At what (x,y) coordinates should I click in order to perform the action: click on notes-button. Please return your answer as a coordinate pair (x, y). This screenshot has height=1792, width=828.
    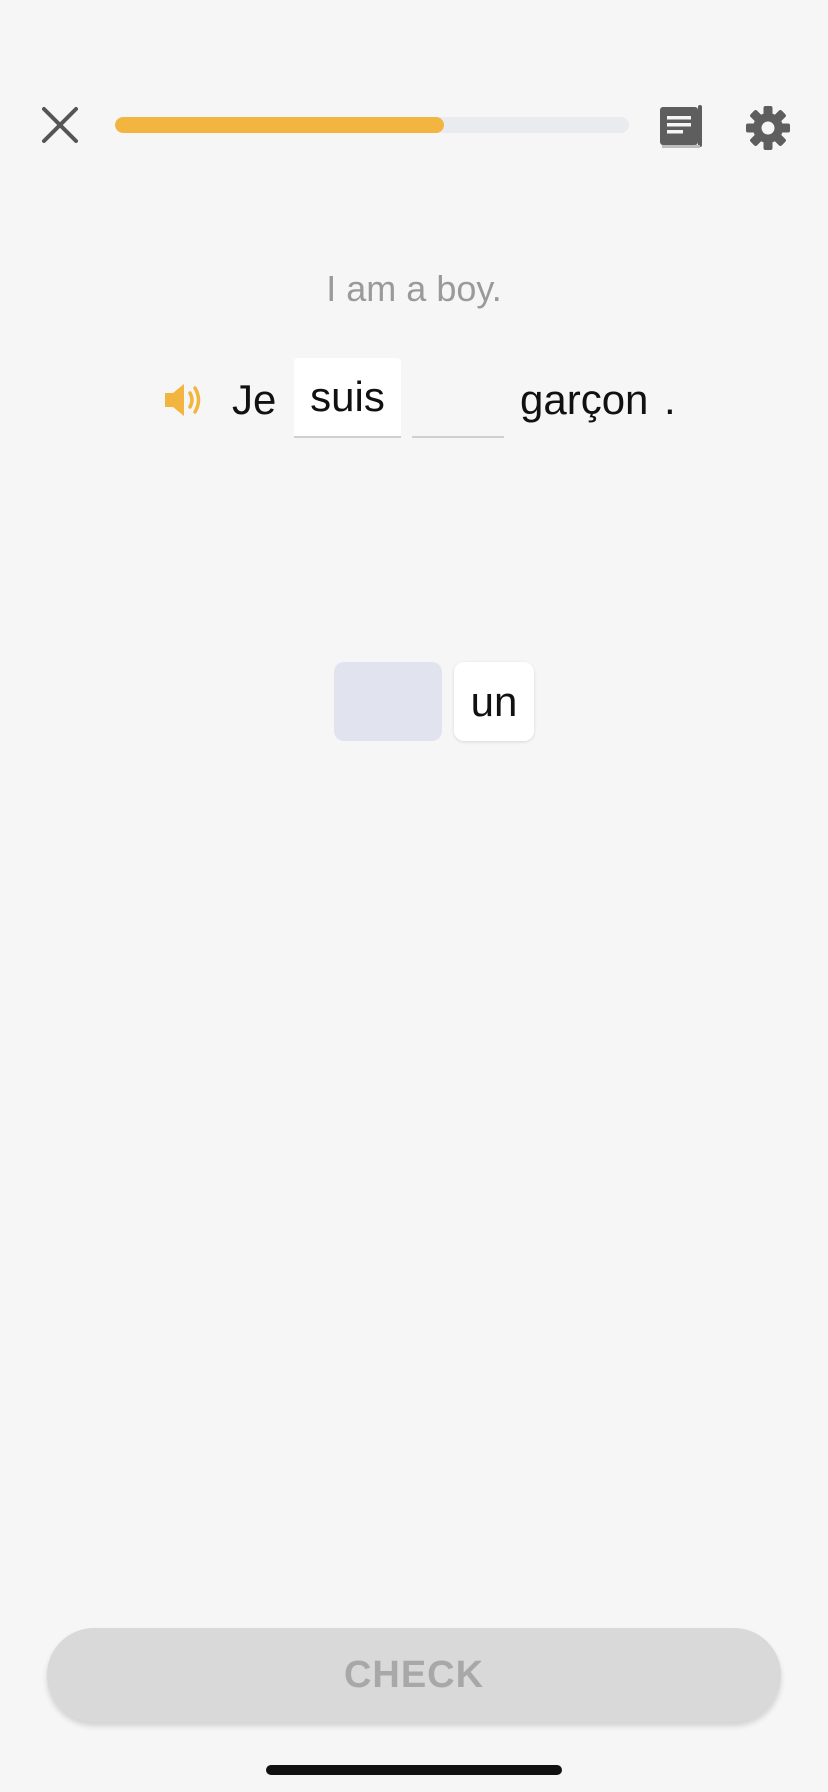
    Looking at the image, I should click on (682, 126).